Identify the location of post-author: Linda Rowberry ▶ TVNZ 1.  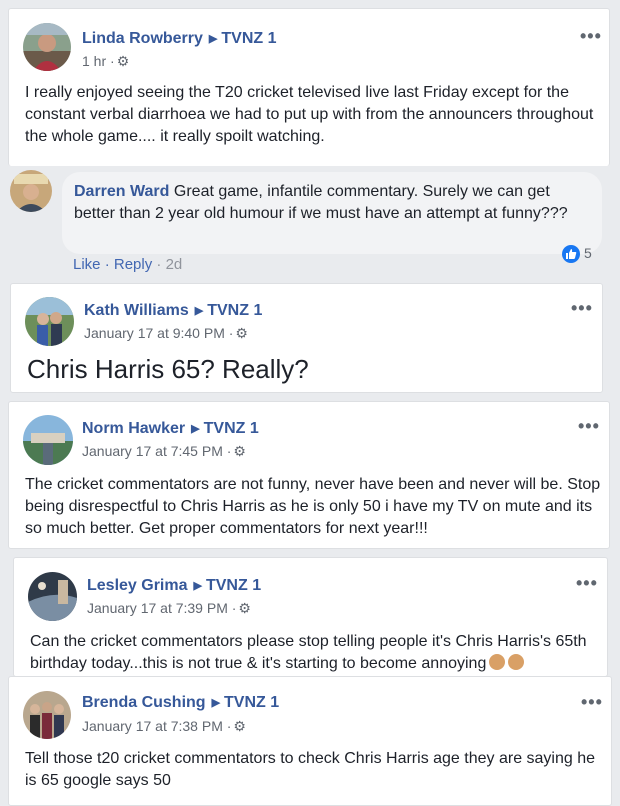
(179, 39).